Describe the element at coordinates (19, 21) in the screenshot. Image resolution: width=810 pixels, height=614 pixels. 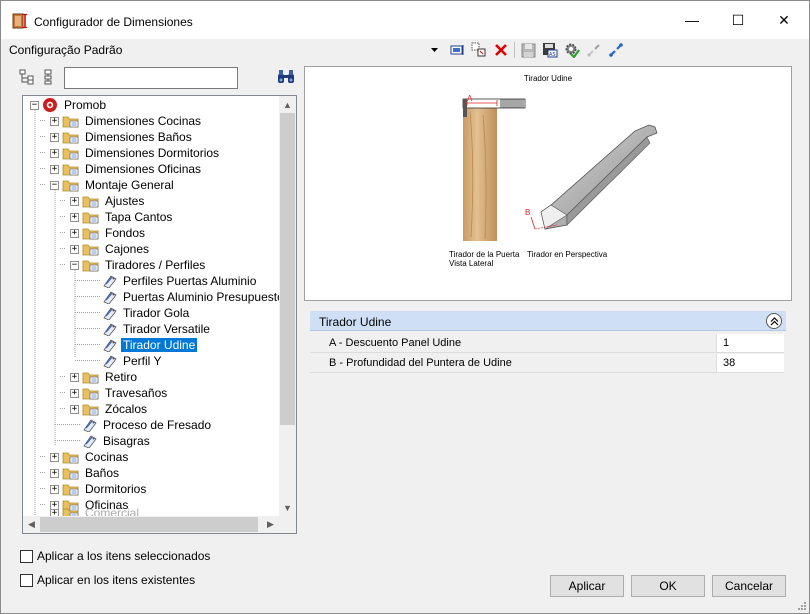
I see `app-ruler-icon` at that location.